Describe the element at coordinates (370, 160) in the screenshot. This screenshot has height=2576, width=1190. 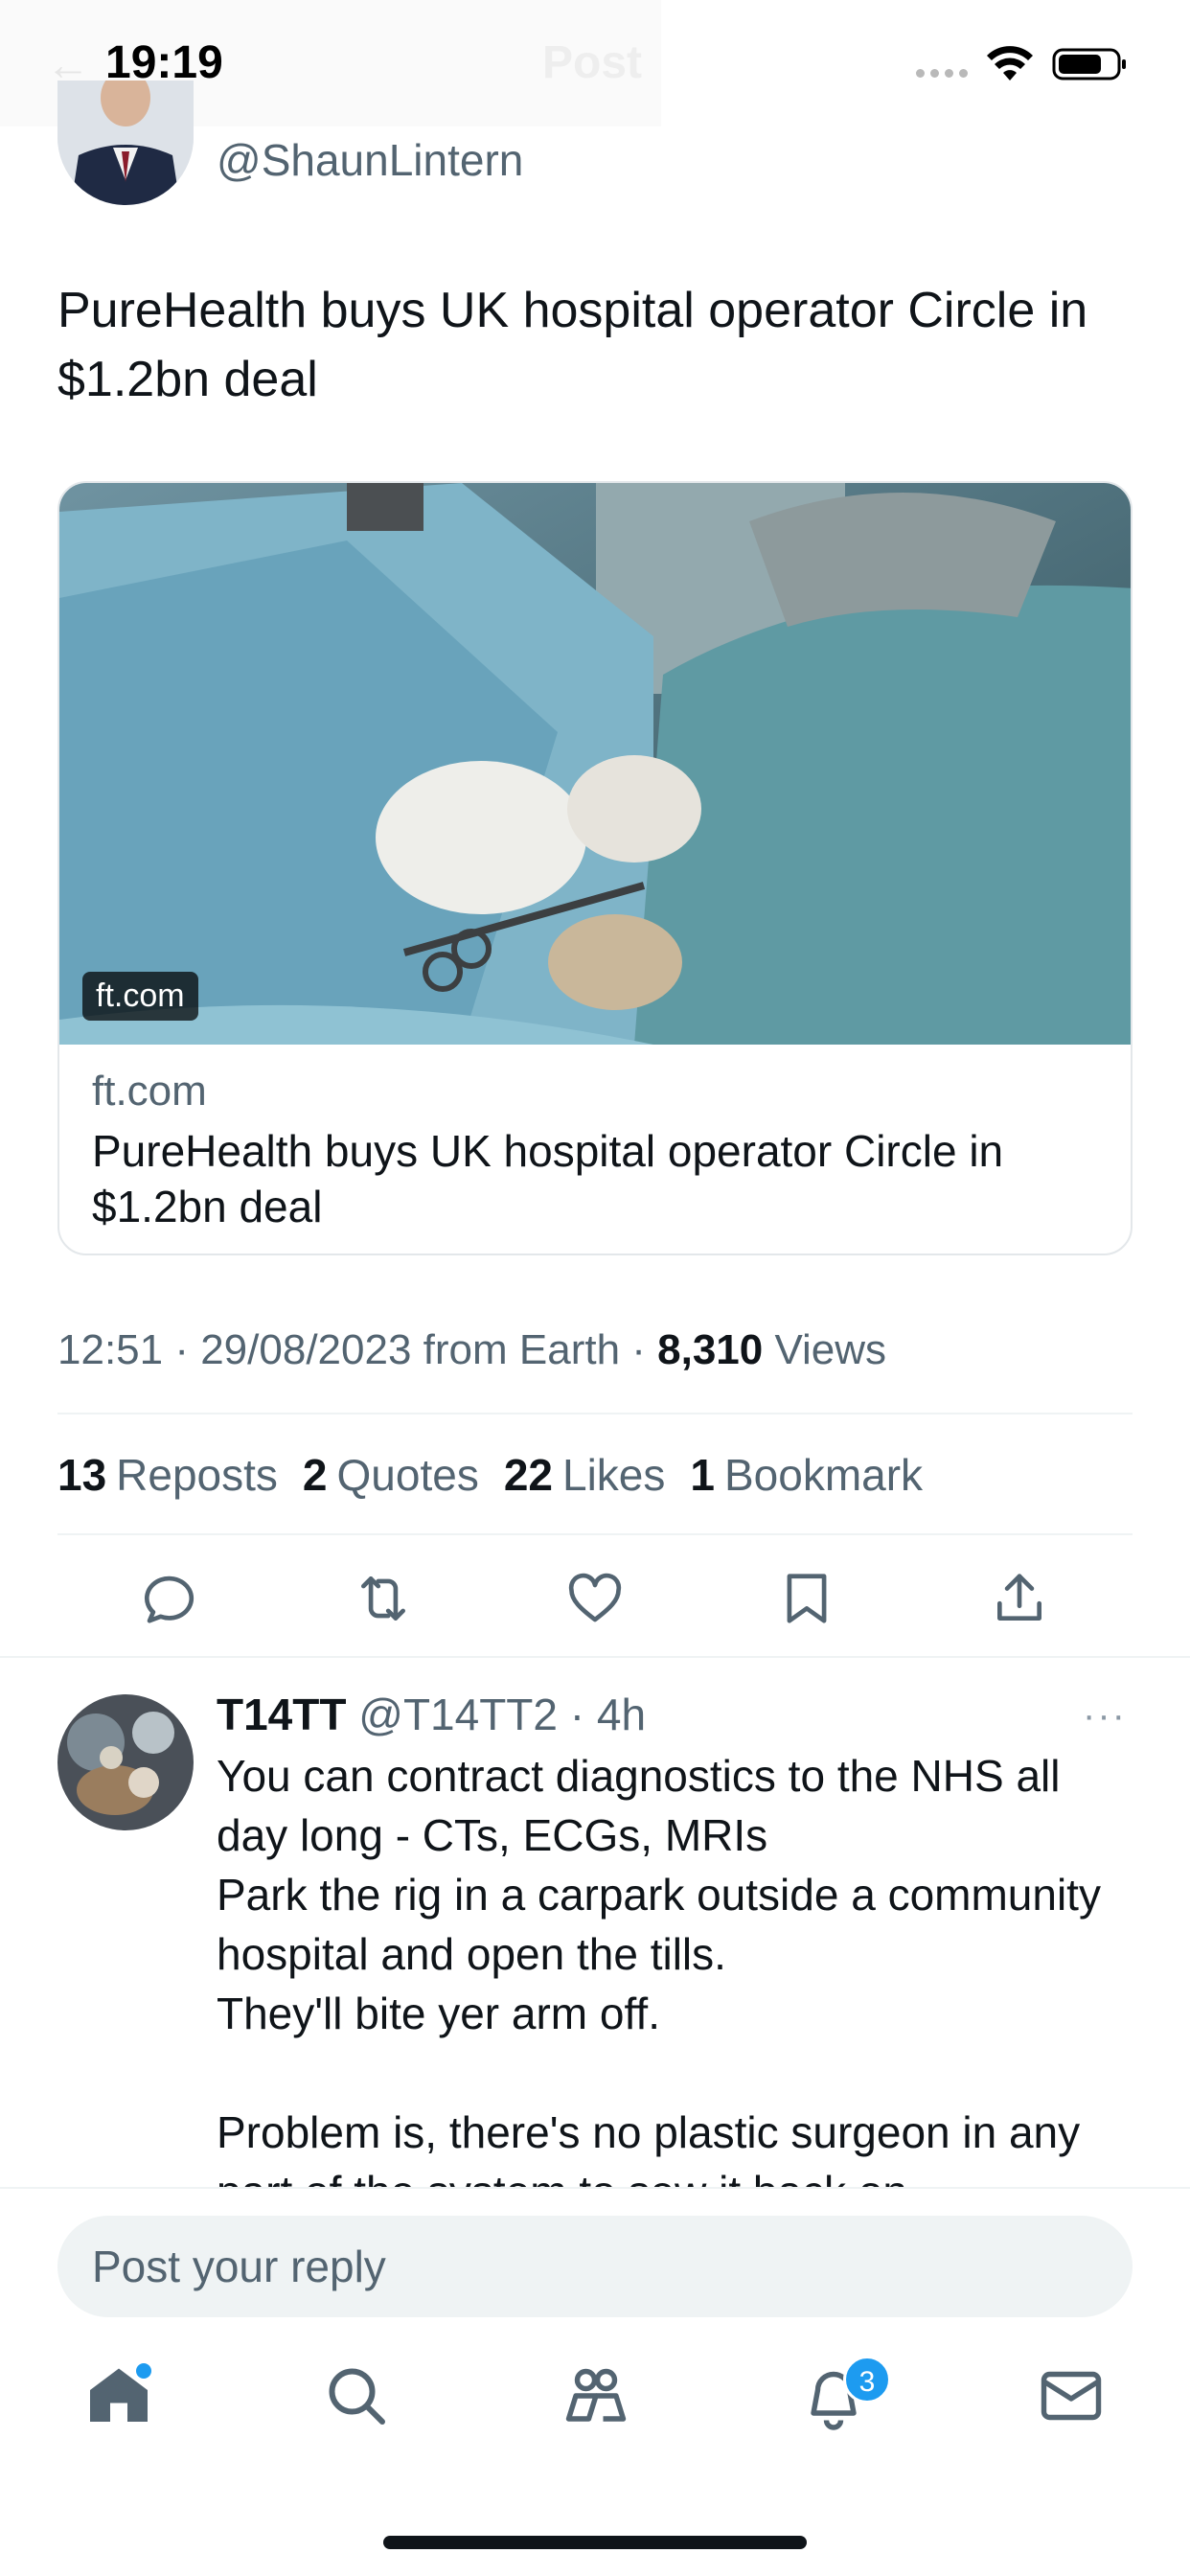
I see `author-handle: @ShaunLintern` at that location.